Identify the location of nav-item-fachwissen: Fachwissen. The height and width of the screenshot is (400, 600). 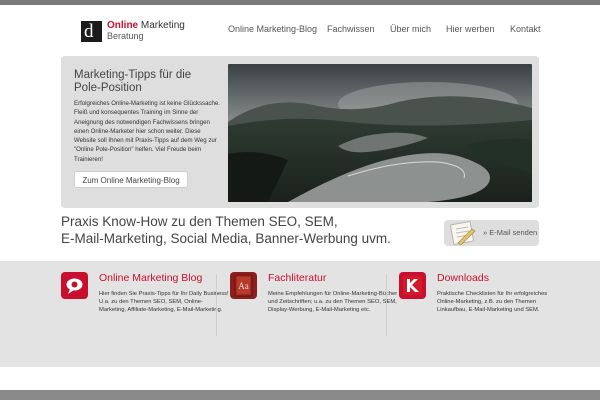
(351, 29).